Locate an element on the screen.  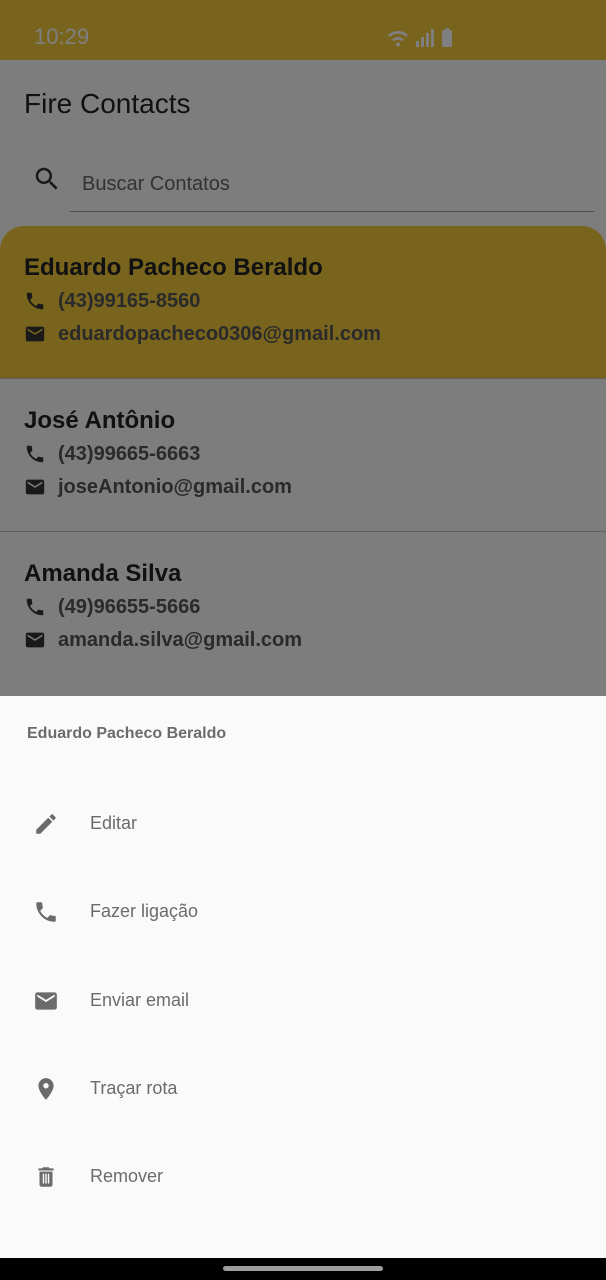
phone-icon is located at coordinates (46, 912).